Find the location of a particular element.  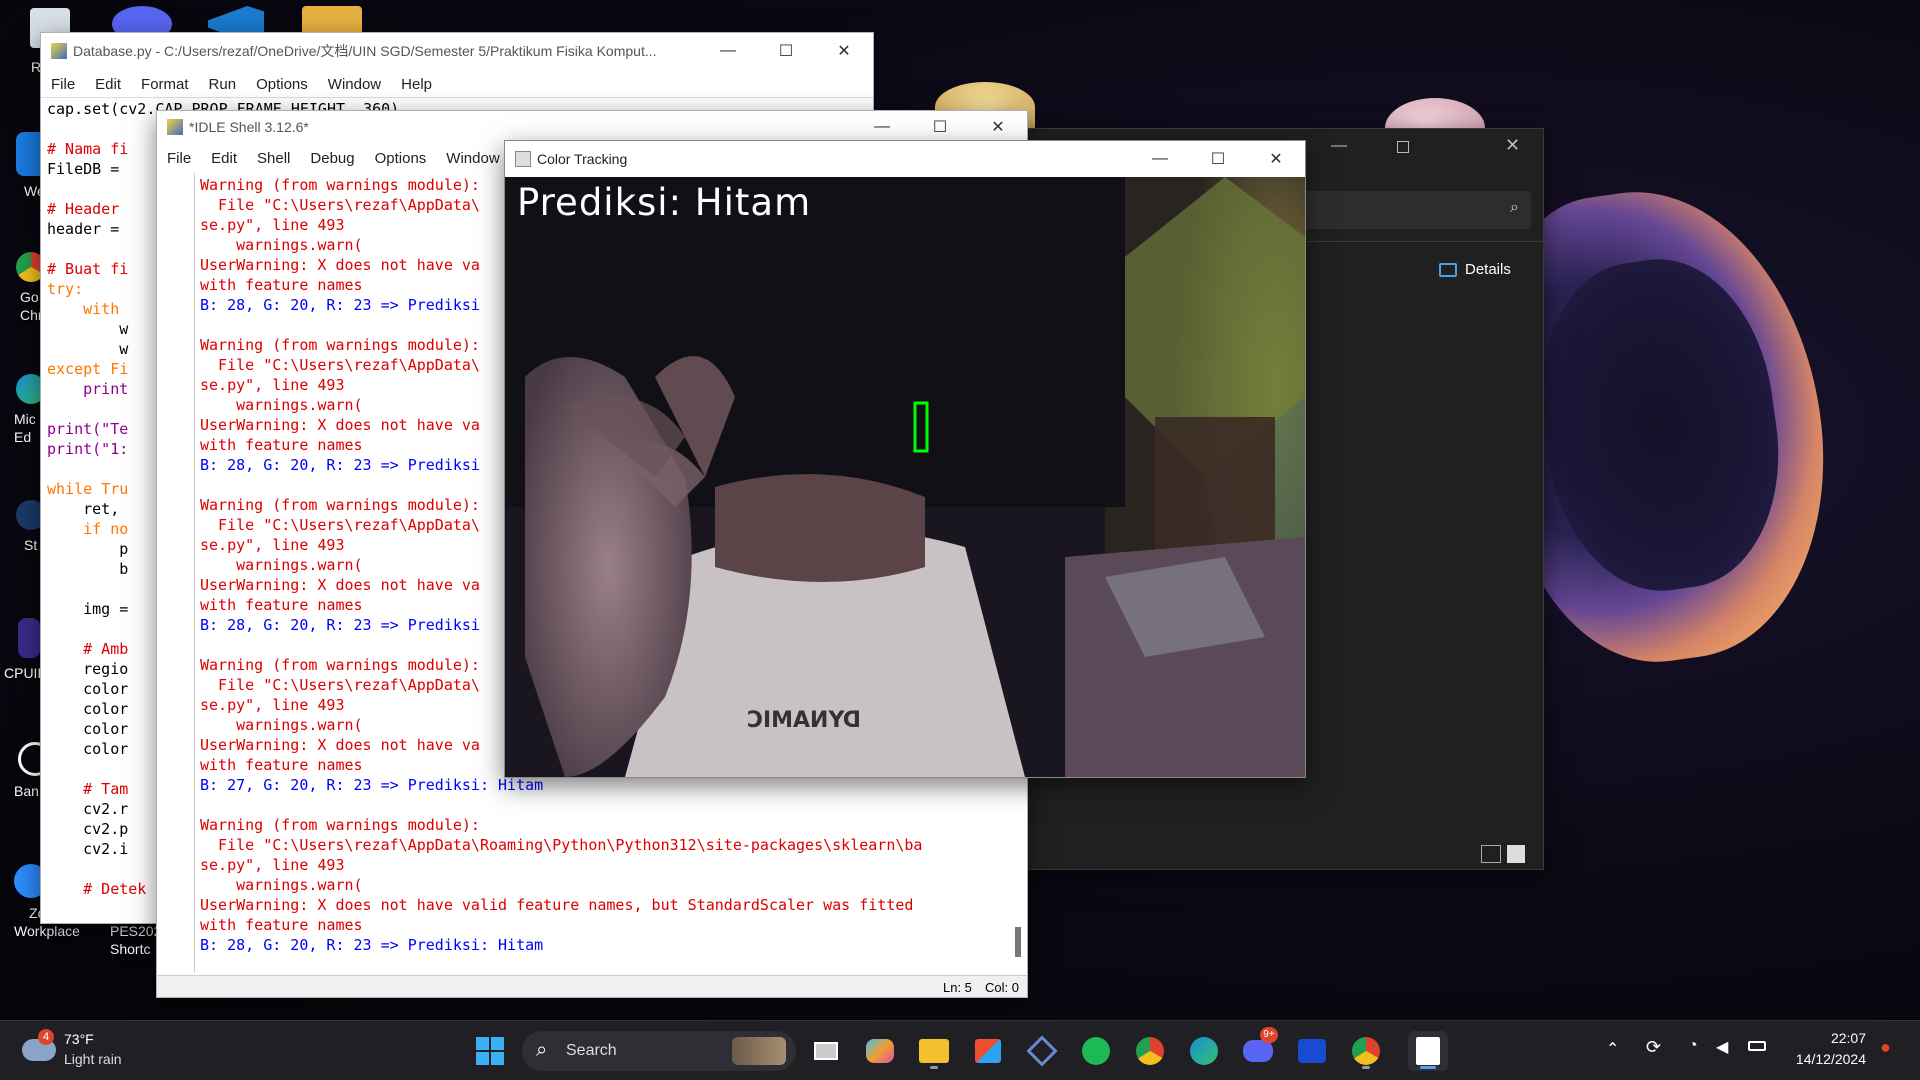

volume-icon: ◀ is located at coordinates (1722, 1047).